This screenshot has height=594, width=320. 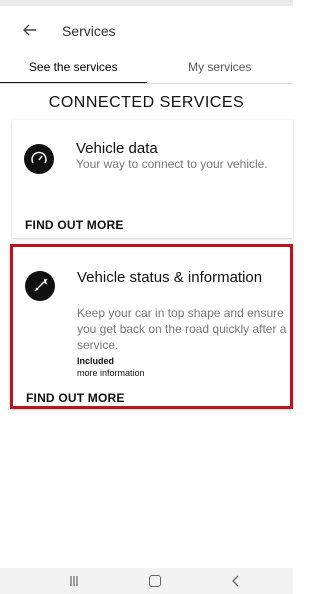 I want to click on tab-see-the-services: See the services, so click(x=73, y=68).